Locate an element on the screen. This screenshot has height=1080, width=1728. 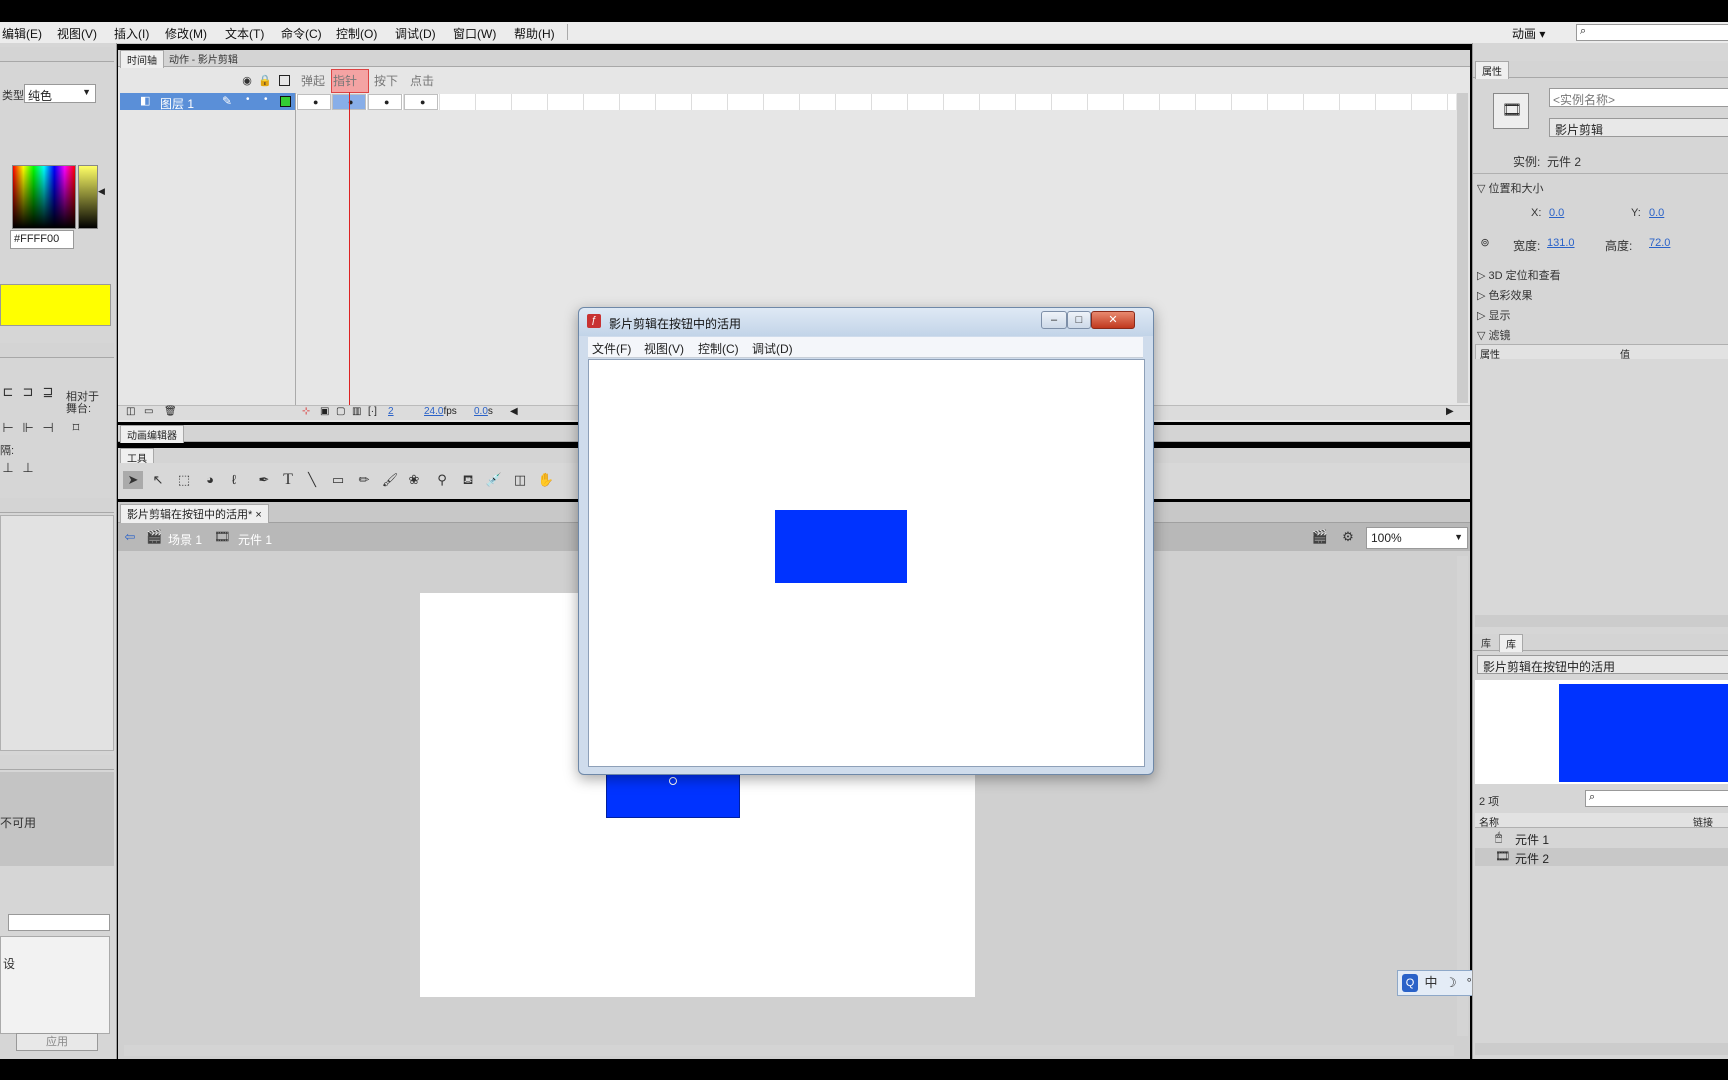
rectangle-tool-icon: ▭ is located at coordinates (338, 480).